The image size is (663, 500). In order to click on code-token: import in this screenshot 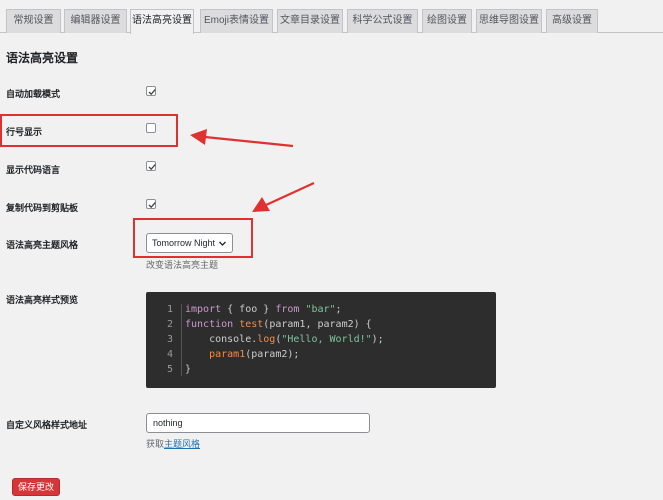, I will do `click(203, 309)`.